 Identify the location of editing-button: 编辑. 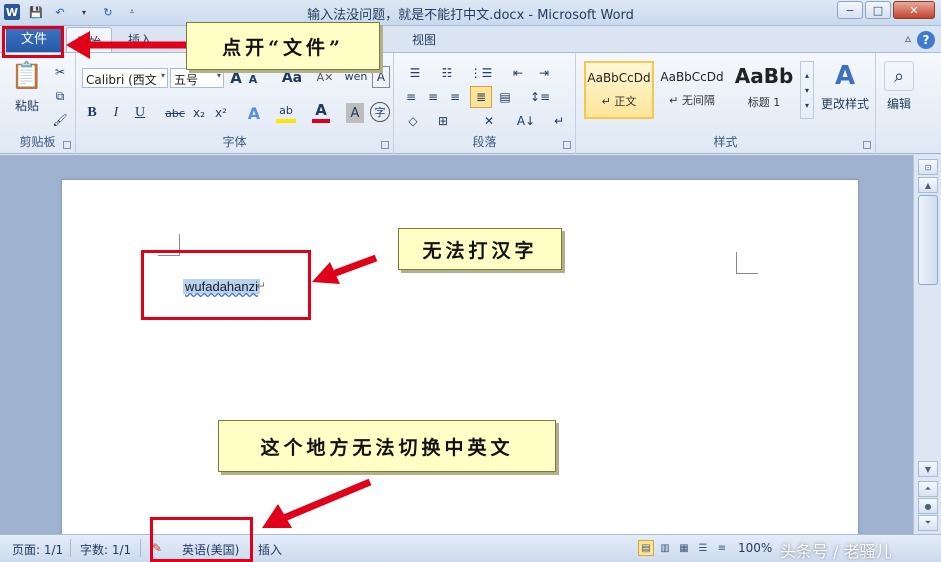
(899, 103).